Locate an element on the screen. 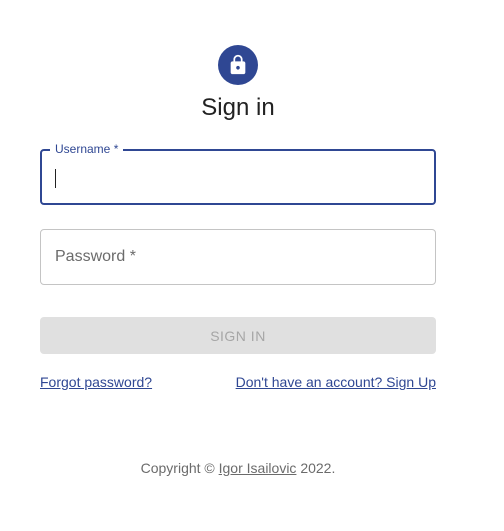  text-caret is located at coordinates (55, 178).